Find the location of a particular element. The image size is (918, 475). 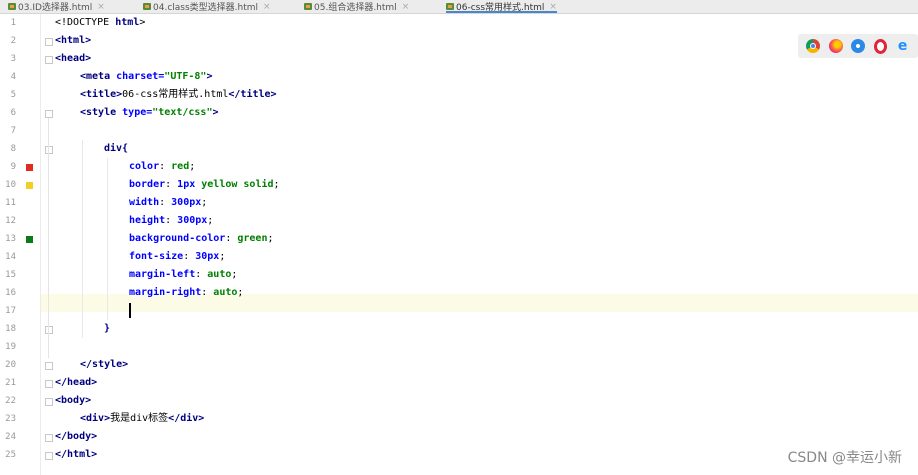

tab-label: 05.组合选择器.html is located at coordinates (355, 8).